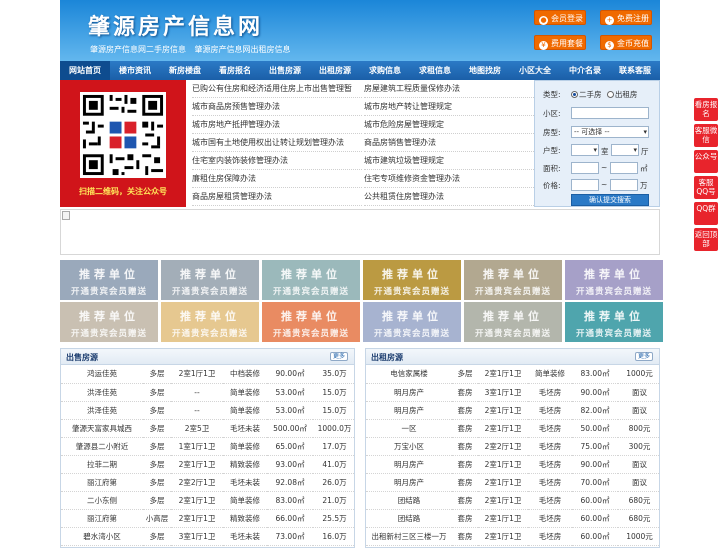 Image resolution: width=720 pixels, height=548 pixels. I want to click on list-item: 城市房地产抵押管理办法, so click(277, 125).